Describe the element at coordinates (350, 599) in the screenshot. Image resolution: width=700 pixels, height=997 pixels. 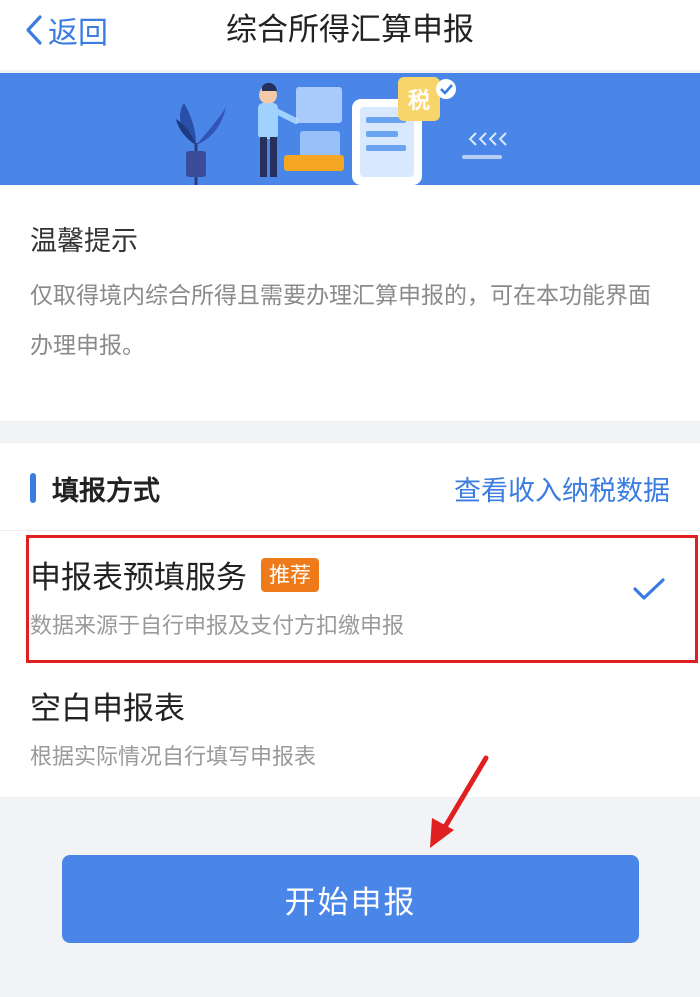
I see `option-prefilled-service: 申报表预填服务 推荐 数据来源于自行申报及支付方扣缴申报` at that location.